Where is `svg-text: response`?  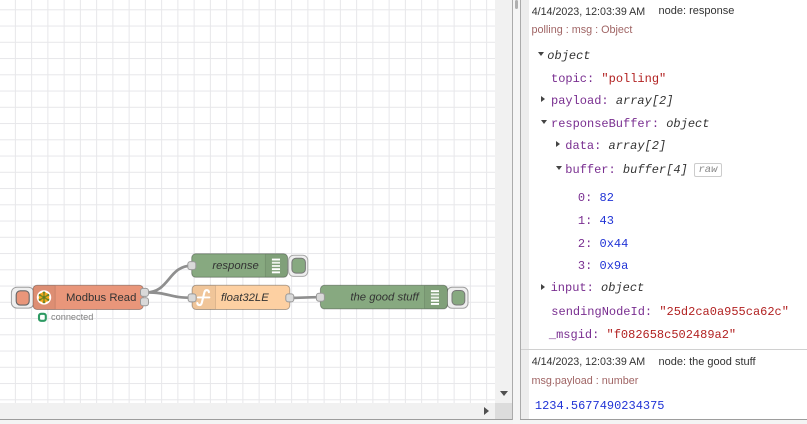
svg-text: response is located at coordinates (235, 266).